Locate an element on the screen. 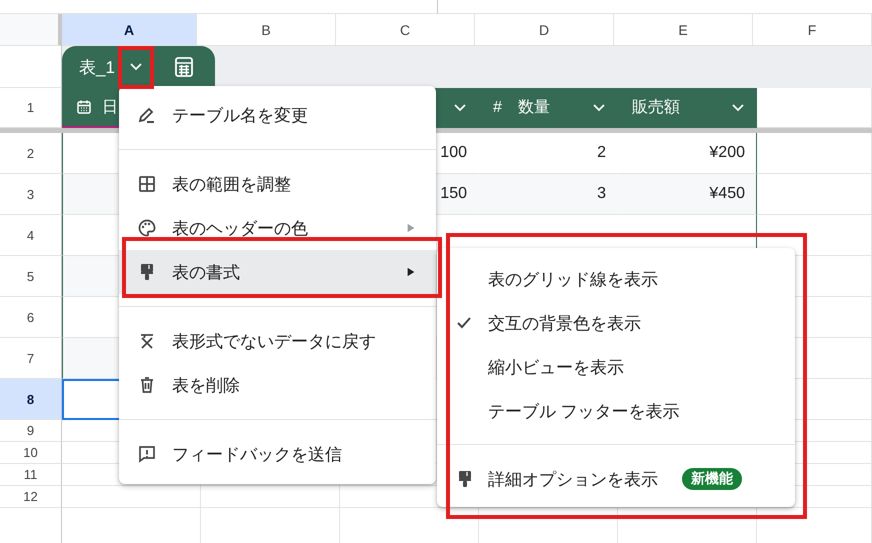  calculator-icon is located at coordinates (183, 67).